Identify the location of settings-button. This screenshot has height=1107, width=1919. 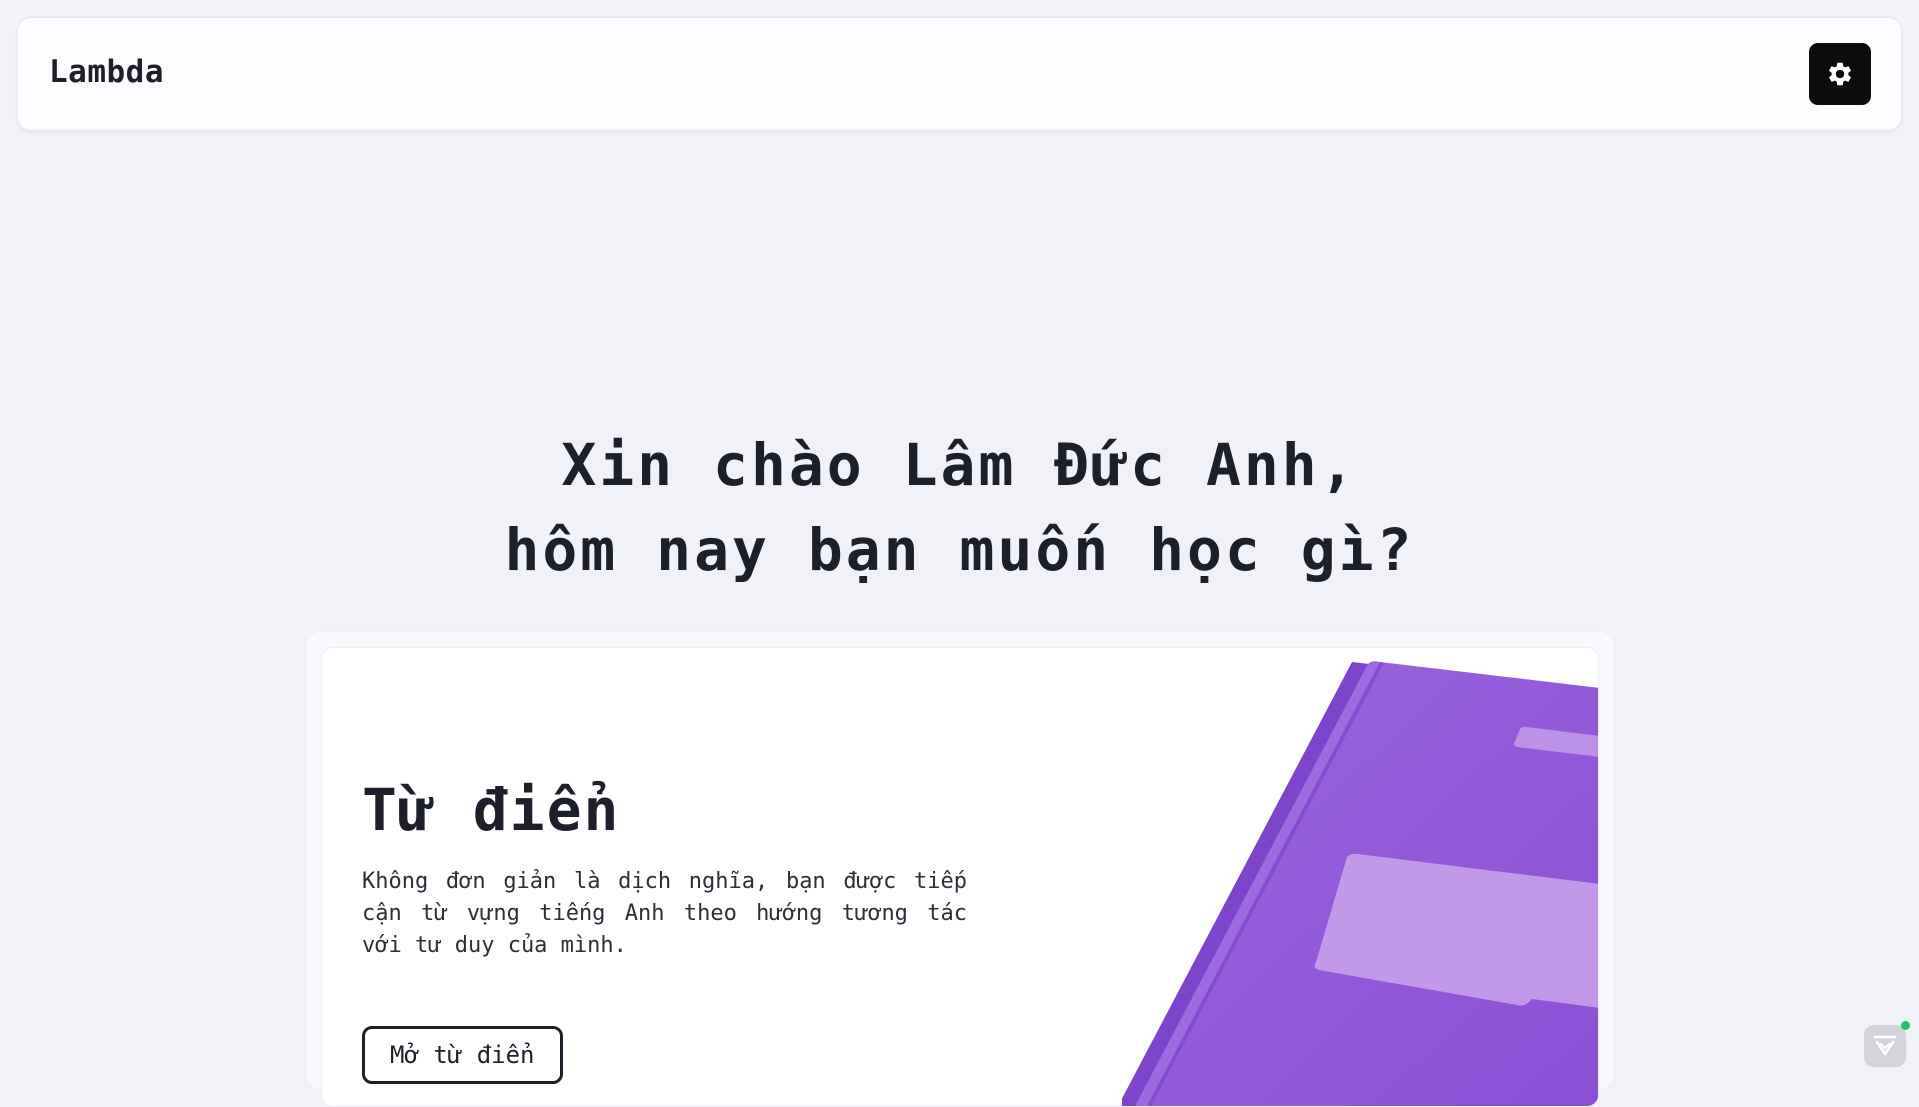
(1840, 74).